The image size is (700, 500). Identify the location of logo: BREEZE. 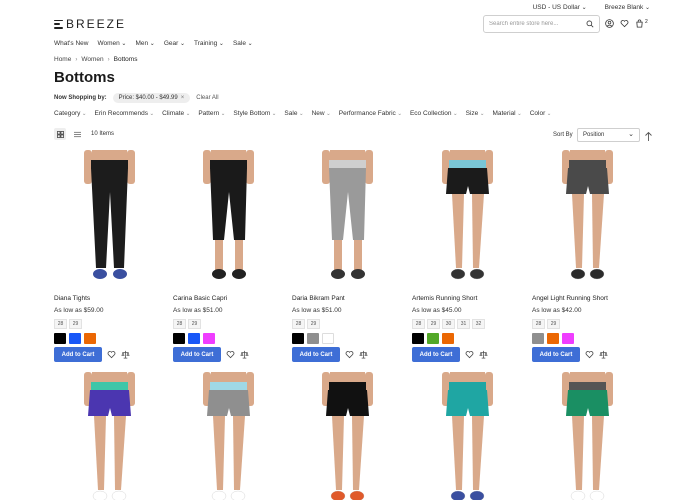
(90, 24).